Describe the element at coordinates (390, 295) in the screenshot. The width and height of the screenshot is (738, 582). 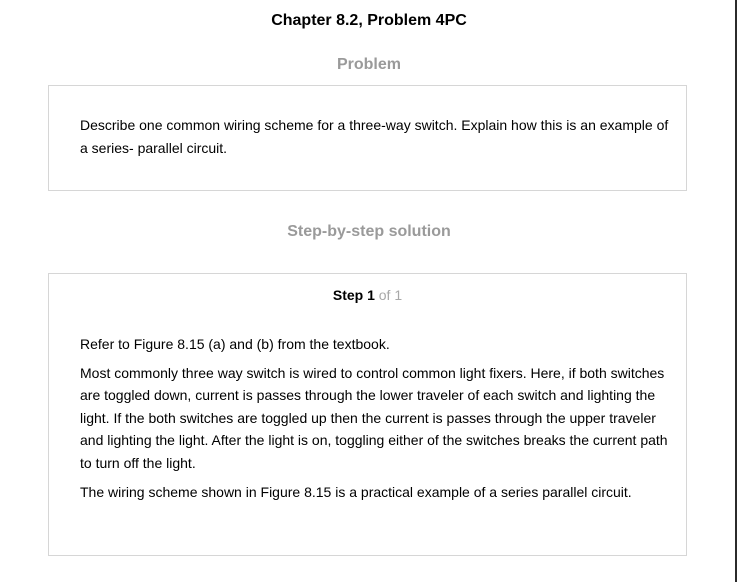
I see `step-count: of 1` at that location.